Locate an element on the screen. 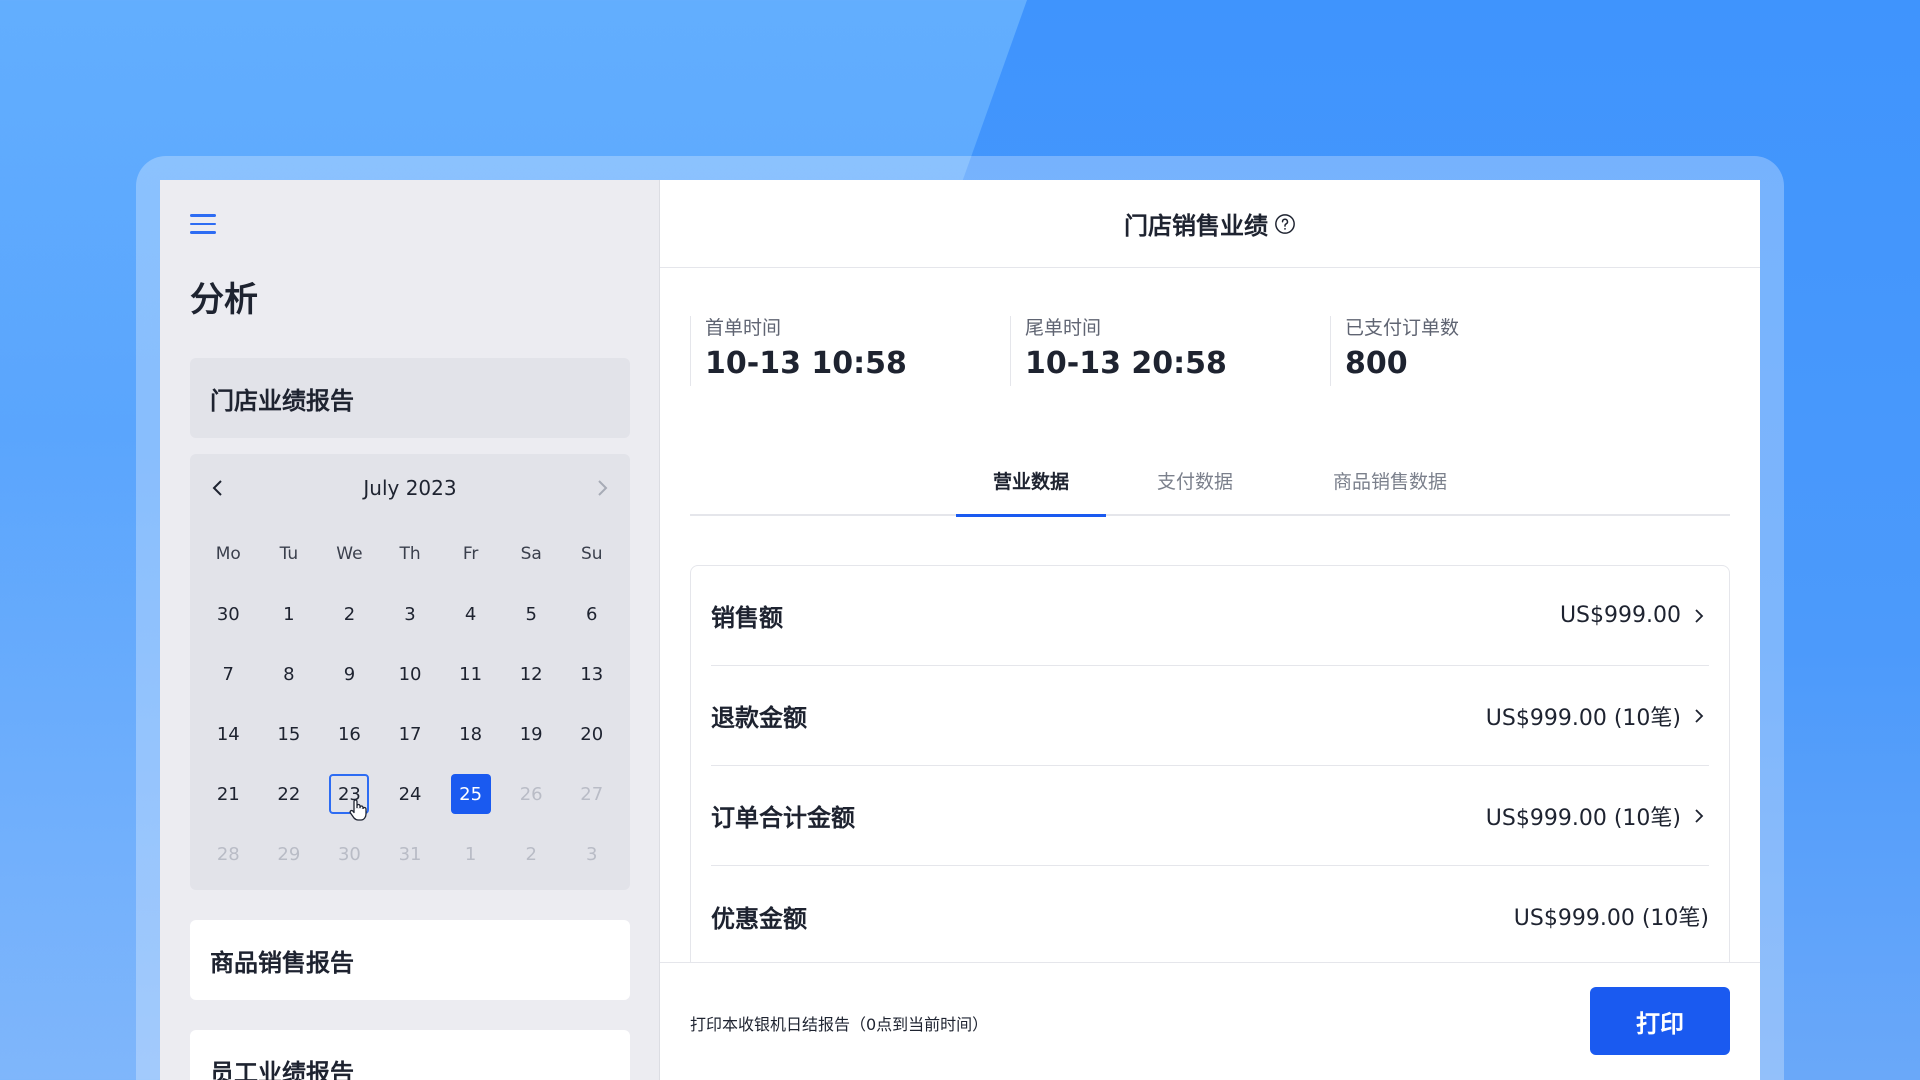 The image size is (1920, 1080). sidebar-item-label: 员工业绩报告 is located at coordinates (282, 1069).